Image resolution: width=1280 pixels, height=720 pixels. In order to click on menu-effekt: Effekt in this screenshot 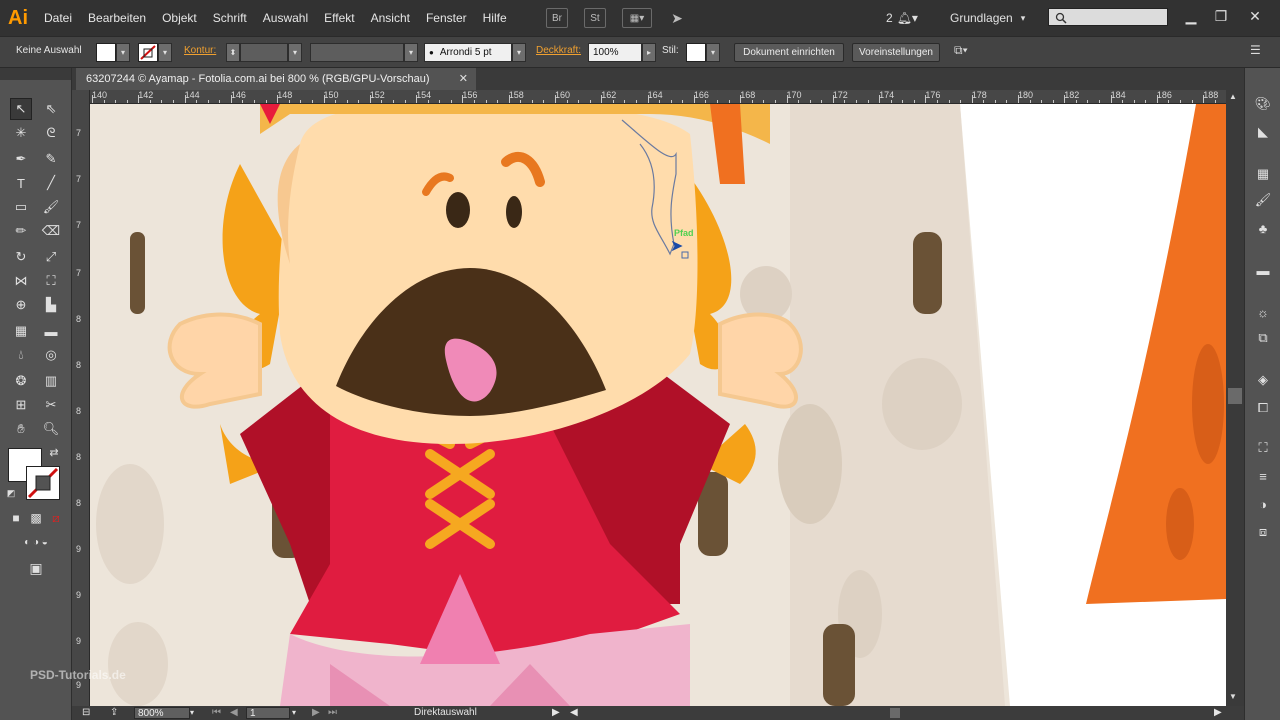, I will do `click(339, 18)`.